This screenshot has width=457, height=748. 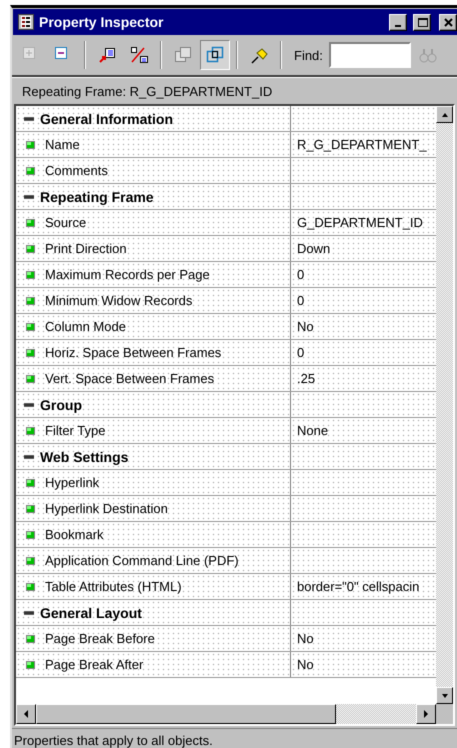 What do you see at coordinates (363, 248) in the screenshot?
I see `property-value: Down` at bounding box center [363, 248].